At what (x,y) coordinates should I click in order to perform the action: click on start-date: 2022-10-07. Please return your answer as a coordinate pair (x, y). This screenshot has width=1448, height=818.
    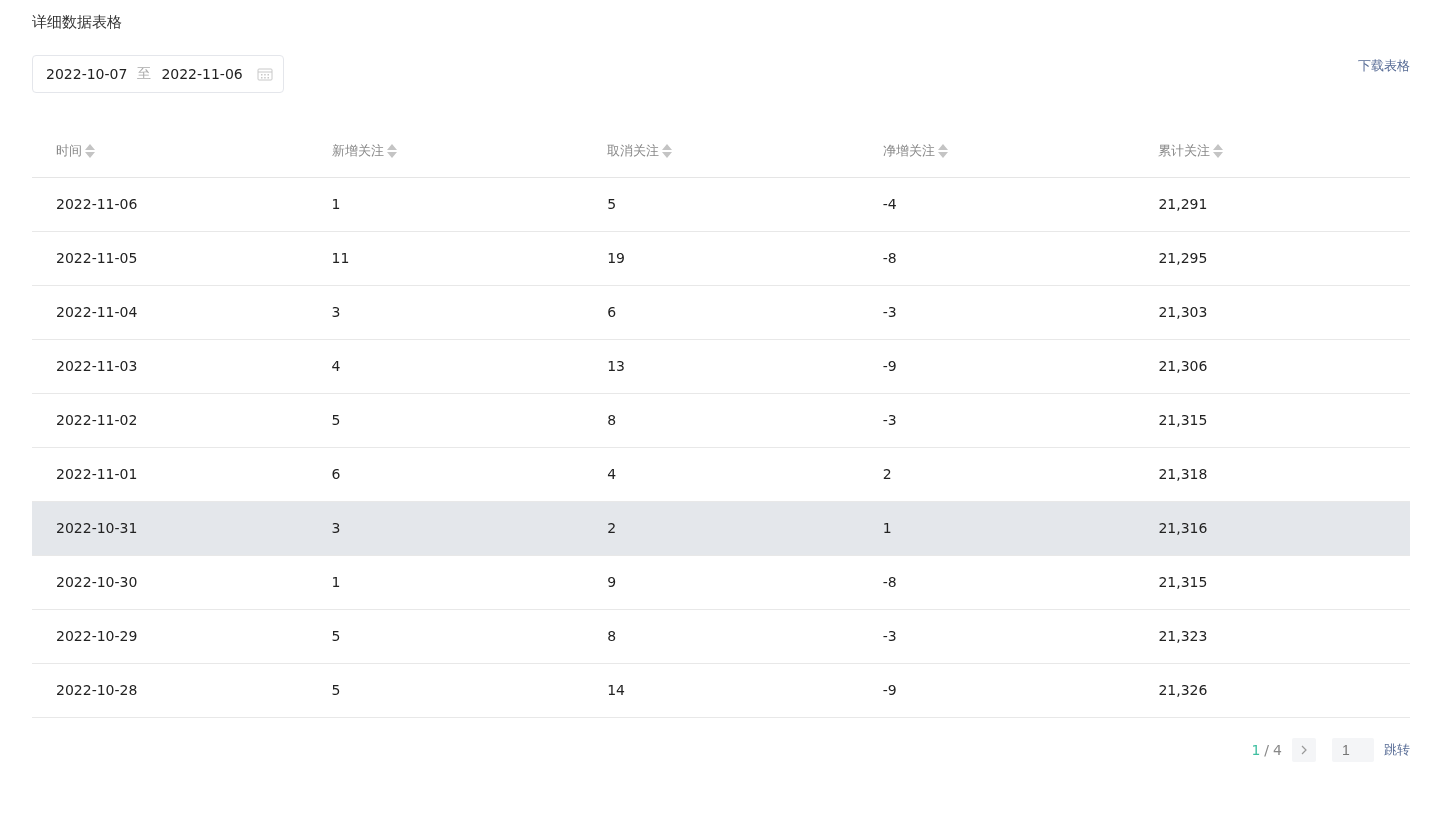
    Looking at the image, I should click on (87, 74).